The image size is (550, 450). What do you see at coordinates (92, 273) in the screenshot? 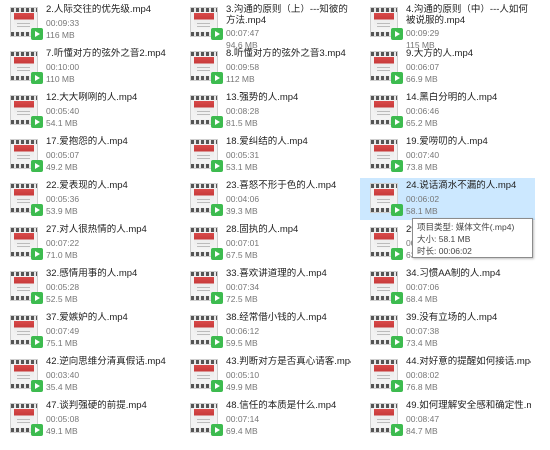
I see `file-name: 32.感情用事的人.mp4` at bounding box center [92, 273].